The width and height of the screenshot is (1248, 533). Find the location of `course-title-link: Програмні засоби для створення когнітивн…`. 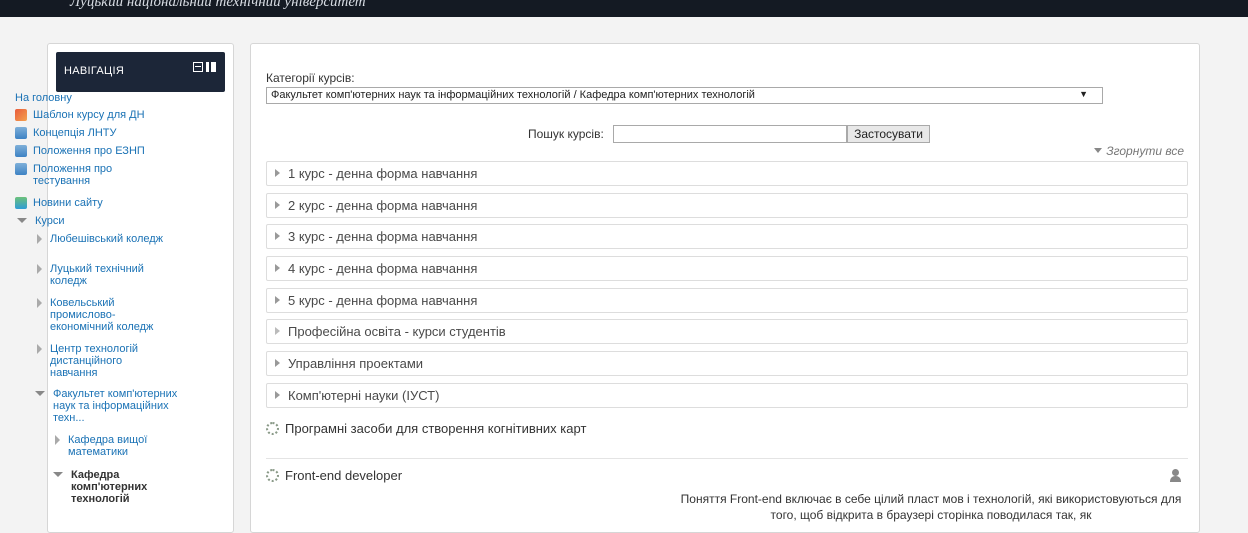

course-title-link: Програмні засоби для створення когнітивн… is located at coordinates (455, 428).